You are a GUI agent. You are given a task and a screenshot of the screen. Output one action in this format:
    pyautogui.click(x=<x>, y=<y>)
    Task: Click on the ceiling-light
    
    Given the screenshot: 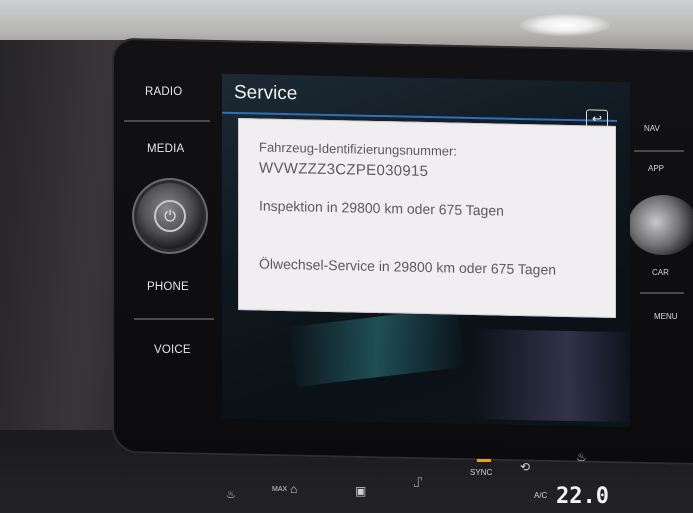 What is the action you would take?
    pyautogui.click(x=565, y=25)
    